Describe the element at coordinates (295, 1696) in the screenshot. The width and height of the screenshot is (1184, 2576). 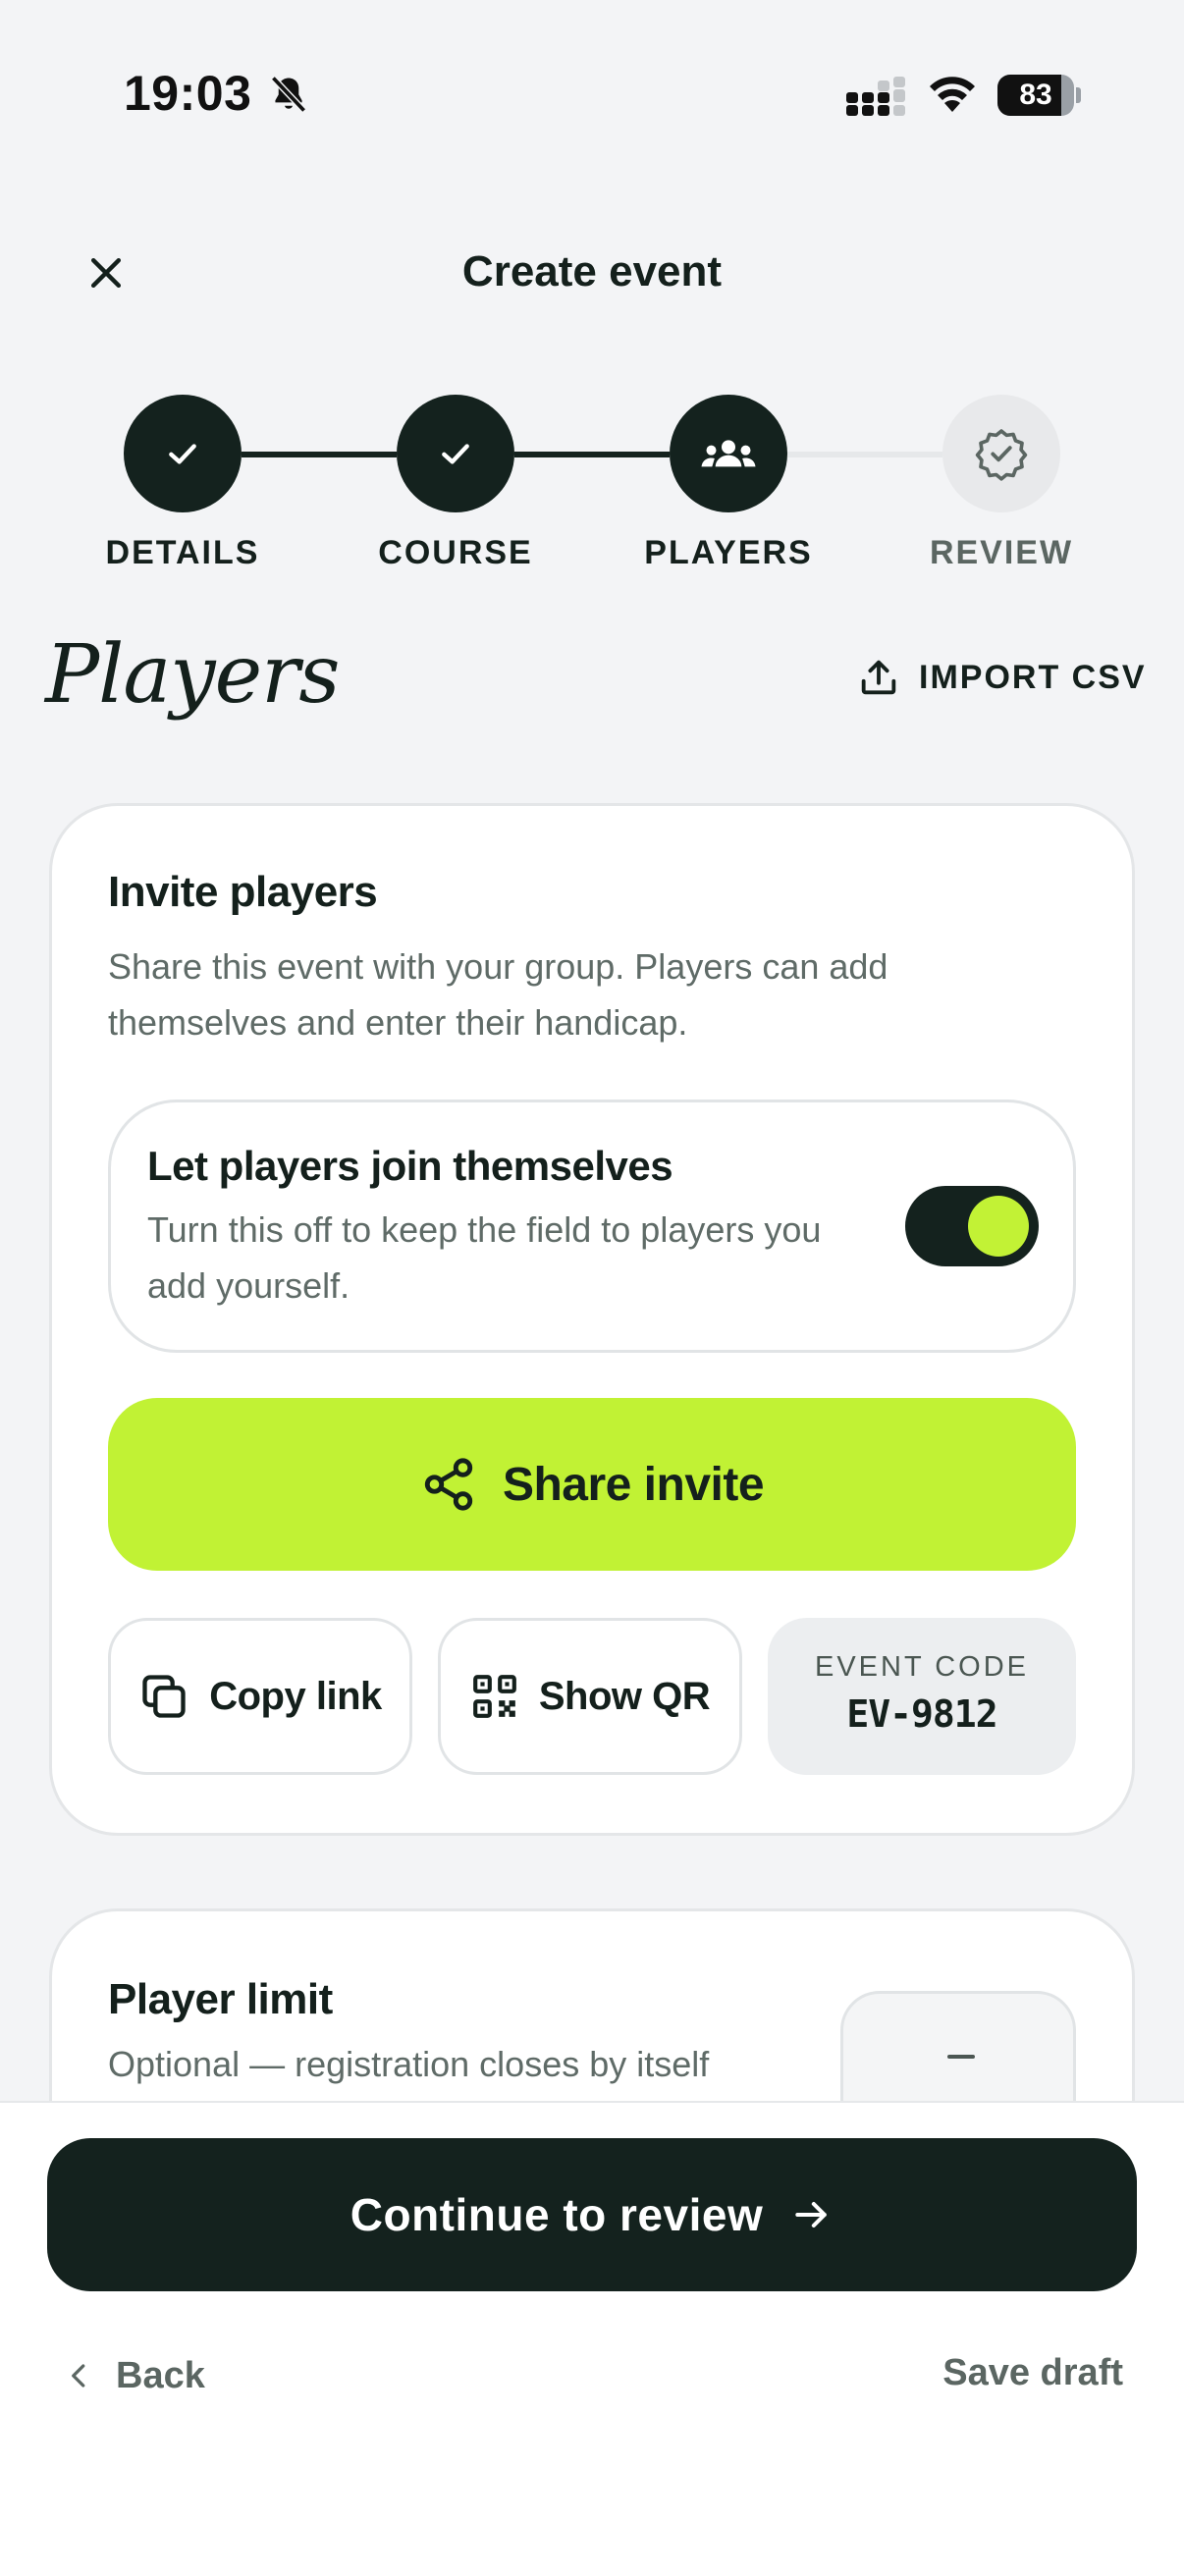
I see `copy-link-label: Copy link` at that location.